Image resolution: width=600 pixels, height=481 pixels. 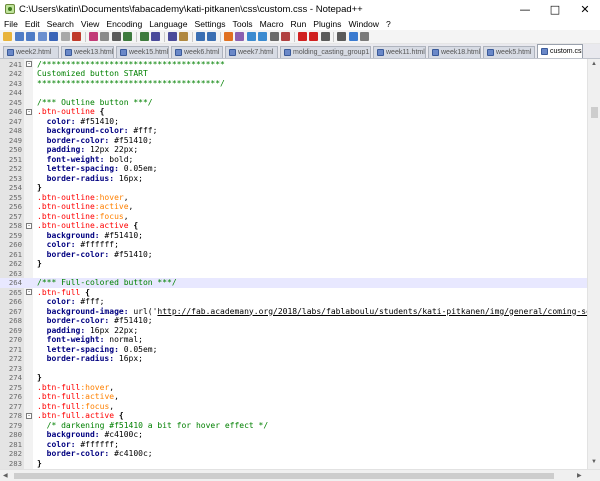 I want to click on code-line: 253 border-radius: 16px;, so click(x=293, y=179).